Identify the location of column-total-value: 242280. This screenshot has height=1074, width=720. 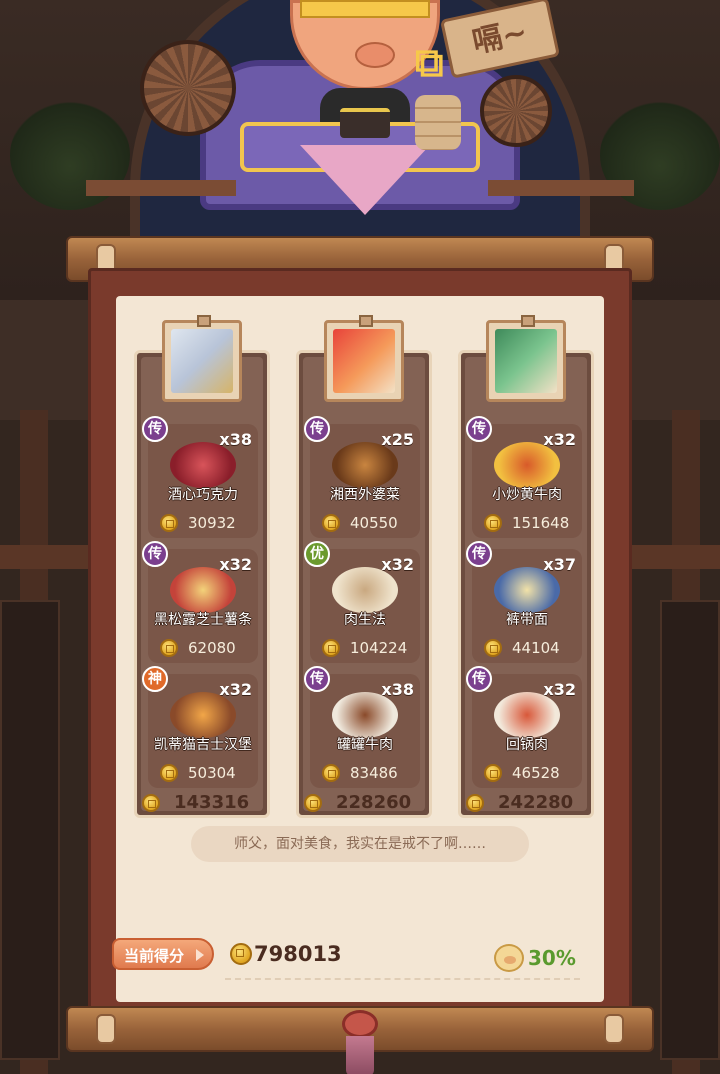
(536, 802).